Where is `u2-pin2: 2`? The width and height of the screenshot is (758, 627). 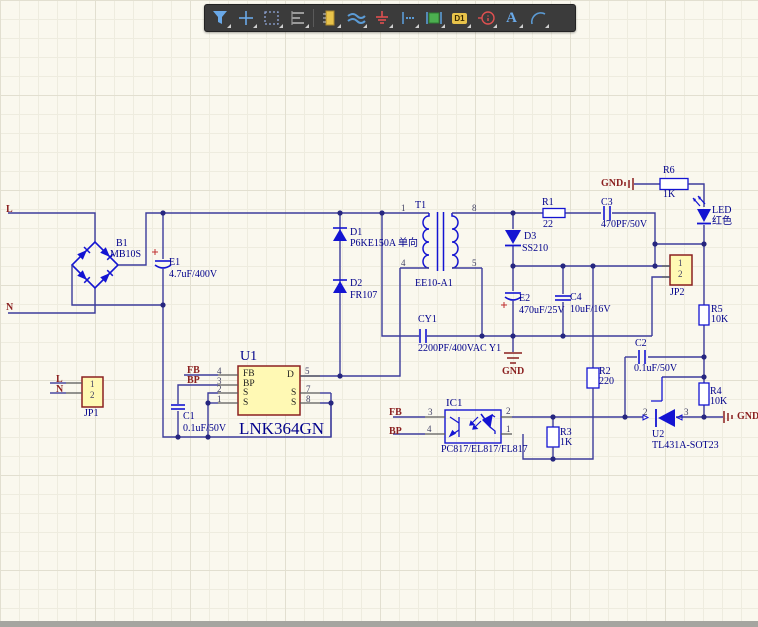
u2-pin2: 2 is located at coordinates (645, 412).